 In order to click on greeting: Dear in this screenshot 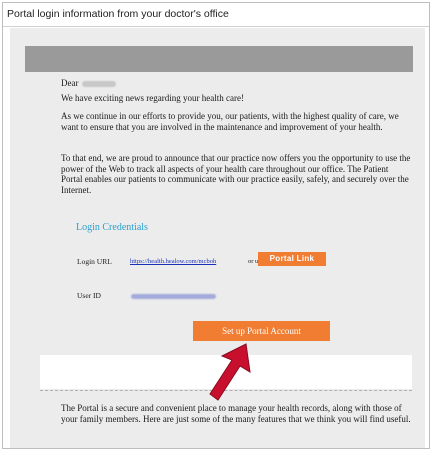, I will do `click(88, 83)`.